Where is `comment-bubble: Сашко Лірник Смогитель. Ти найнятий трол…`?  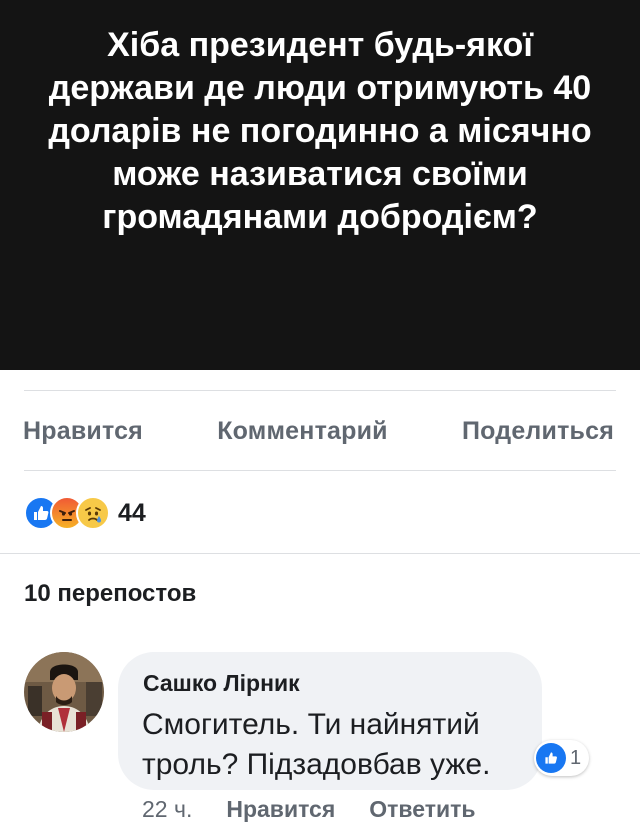 comment-bubble: Сашко Лірник Смогитель. Ти найнятий трол… is located at coordinates (330, 721).